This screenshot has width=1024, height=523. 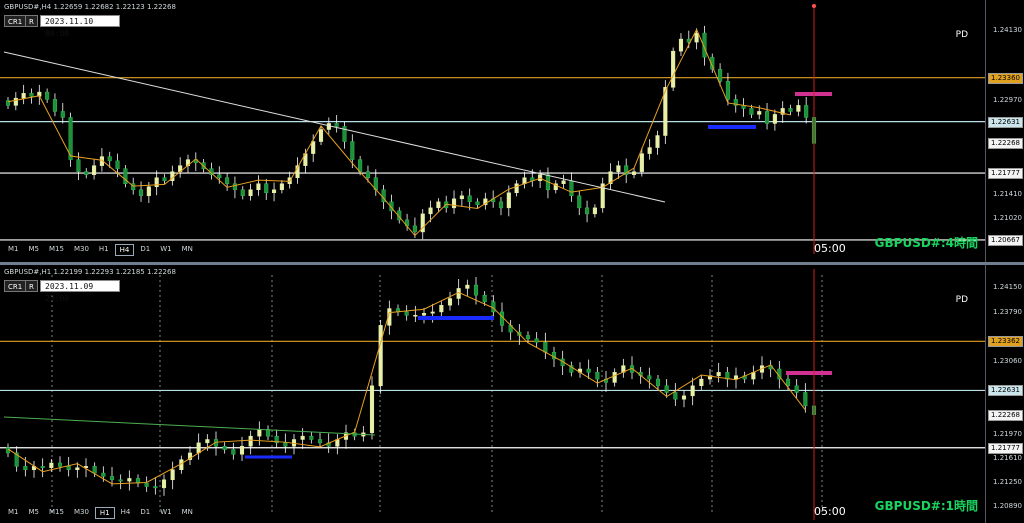 I want to click on price-tag-box: 1.22268, so click(x=1005, y=144).